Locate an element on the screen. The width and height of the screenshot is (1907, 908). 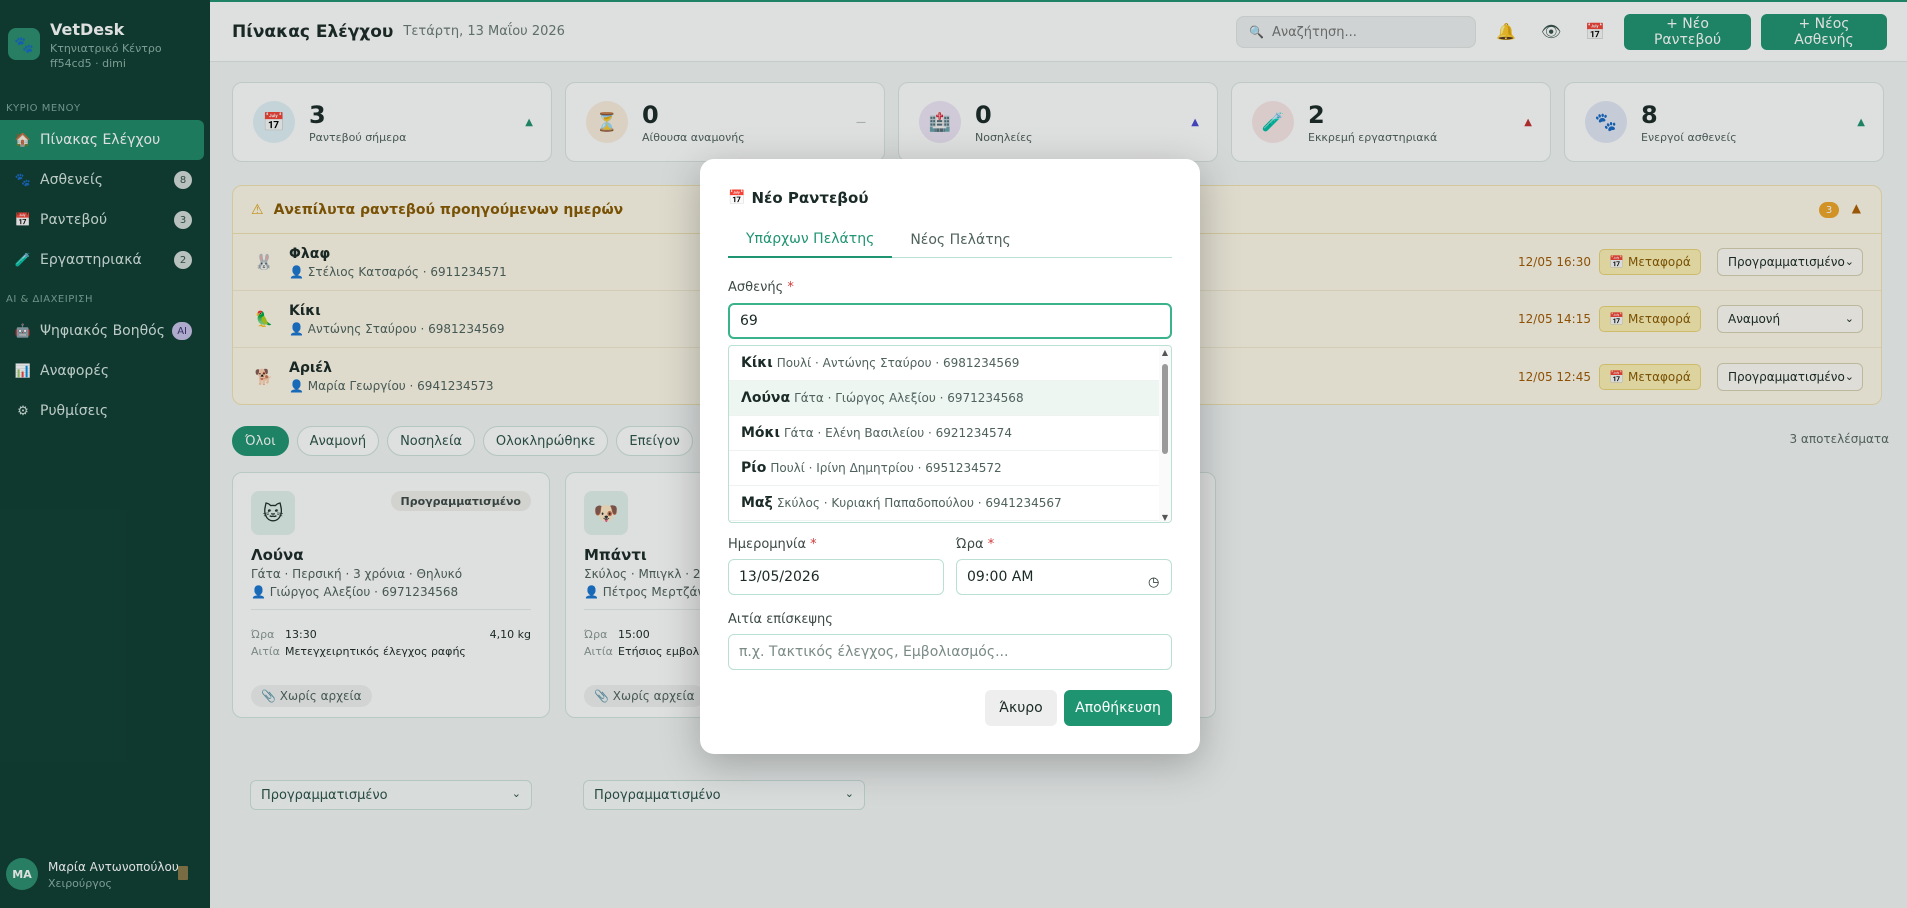
date-input is located at coordinates (836, 577).